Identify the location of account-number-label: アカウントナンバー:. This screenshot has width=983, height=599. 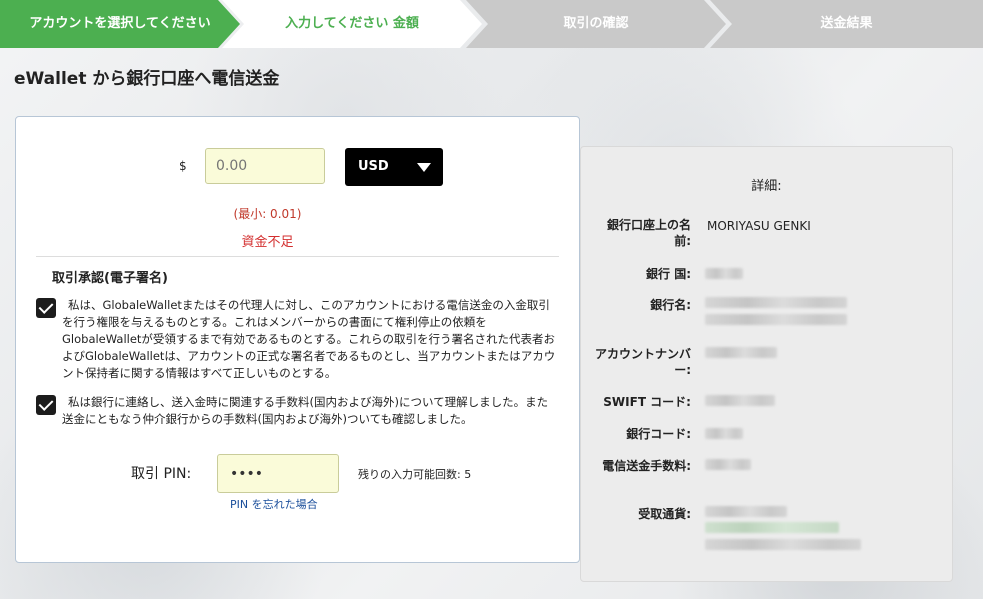
(642, 362).